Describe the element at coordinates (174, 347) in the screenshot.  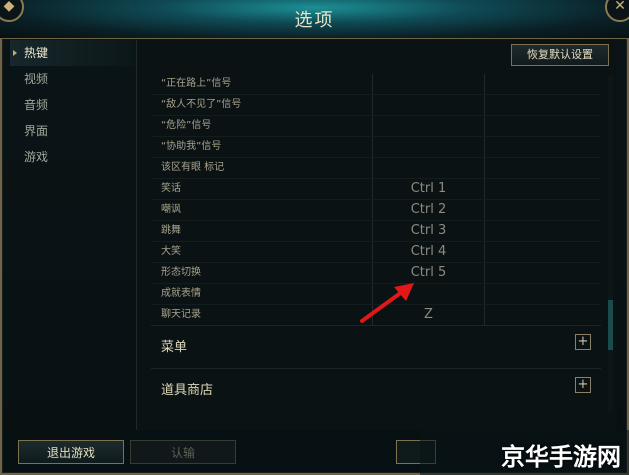
I see `section-label: 菜单` at that location.